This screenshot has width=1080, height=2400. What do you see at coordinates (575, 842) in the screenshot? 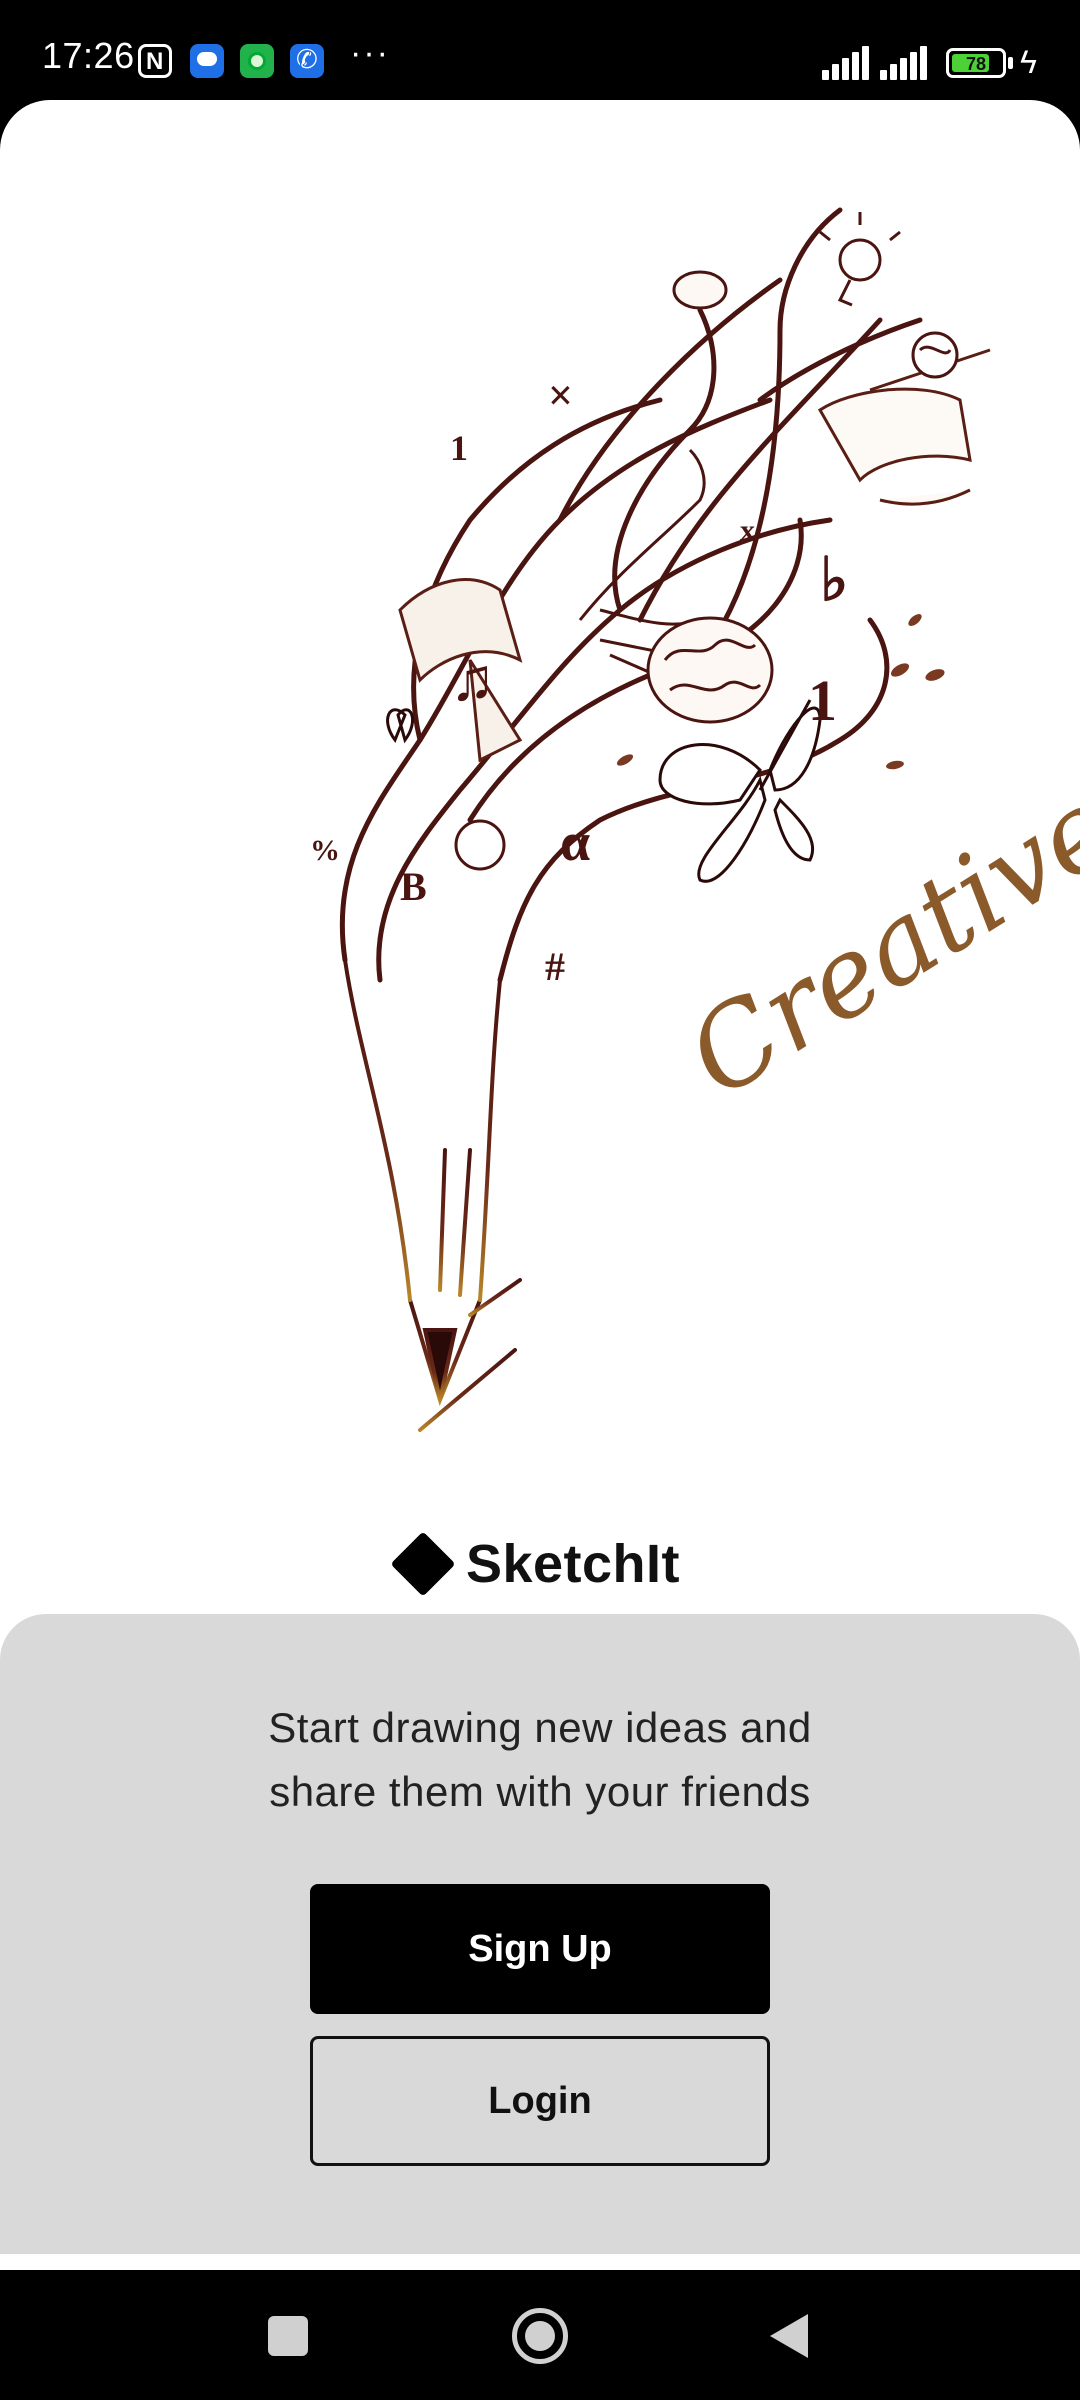
I see `svg-text: α` at bounding box center [575, 842].